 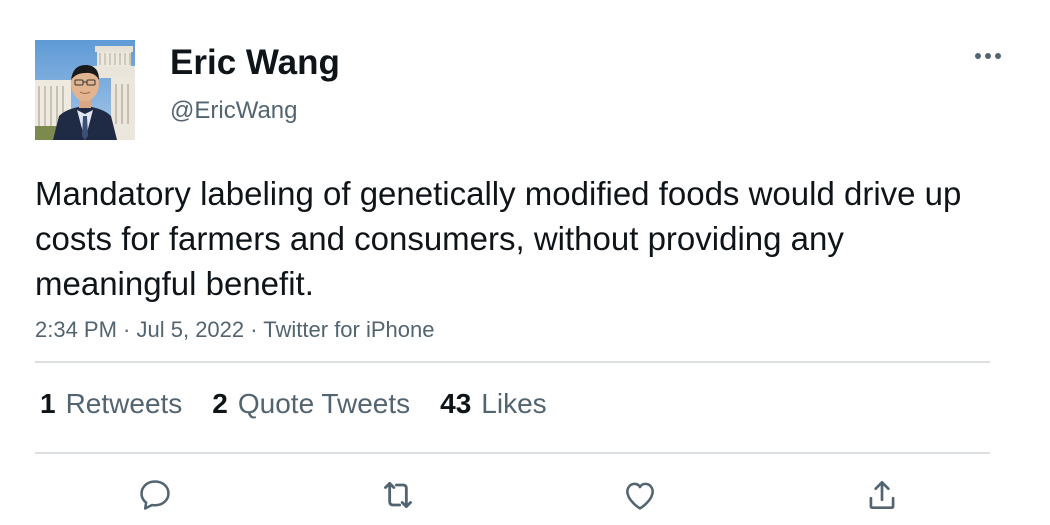 What do you see at coordinates (220, 403) in the screenshot?
I see `quote-tweets-count: 2` at bounding box center [220, 403].